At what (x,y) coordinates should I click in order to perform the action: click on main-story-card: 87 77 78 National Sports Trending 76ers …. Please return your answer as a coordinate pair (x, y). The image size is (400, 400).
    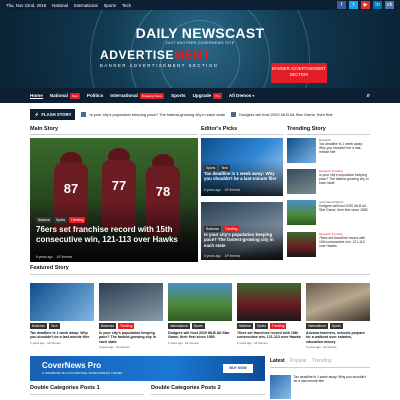
    Looking at the image, I should click on (114, 200).